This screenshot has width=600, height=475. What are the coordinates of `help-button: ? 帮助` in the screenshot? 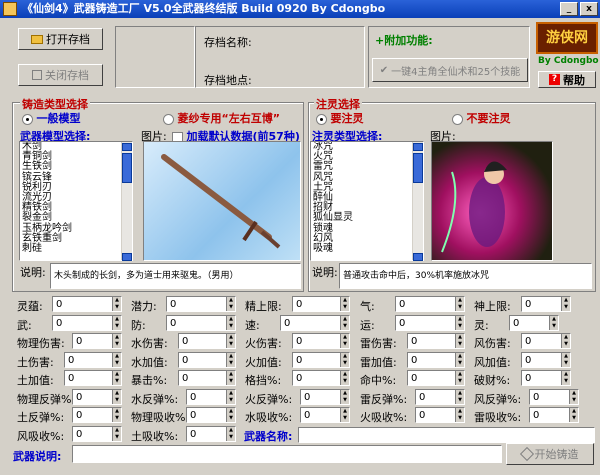 It's located at (567, 79).